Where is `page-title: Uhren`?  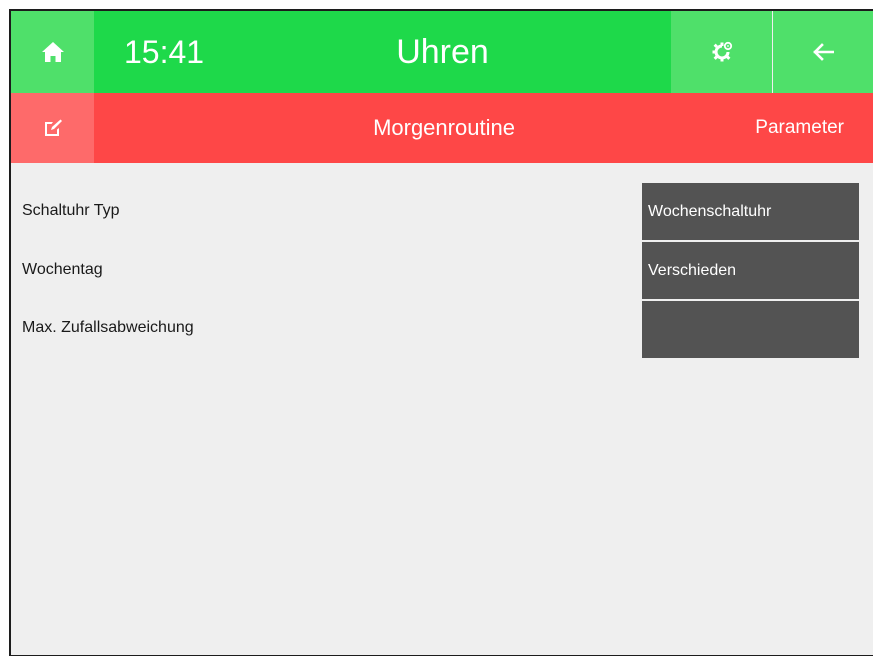 page-title: Uhren is located at coordinates (442, 52).